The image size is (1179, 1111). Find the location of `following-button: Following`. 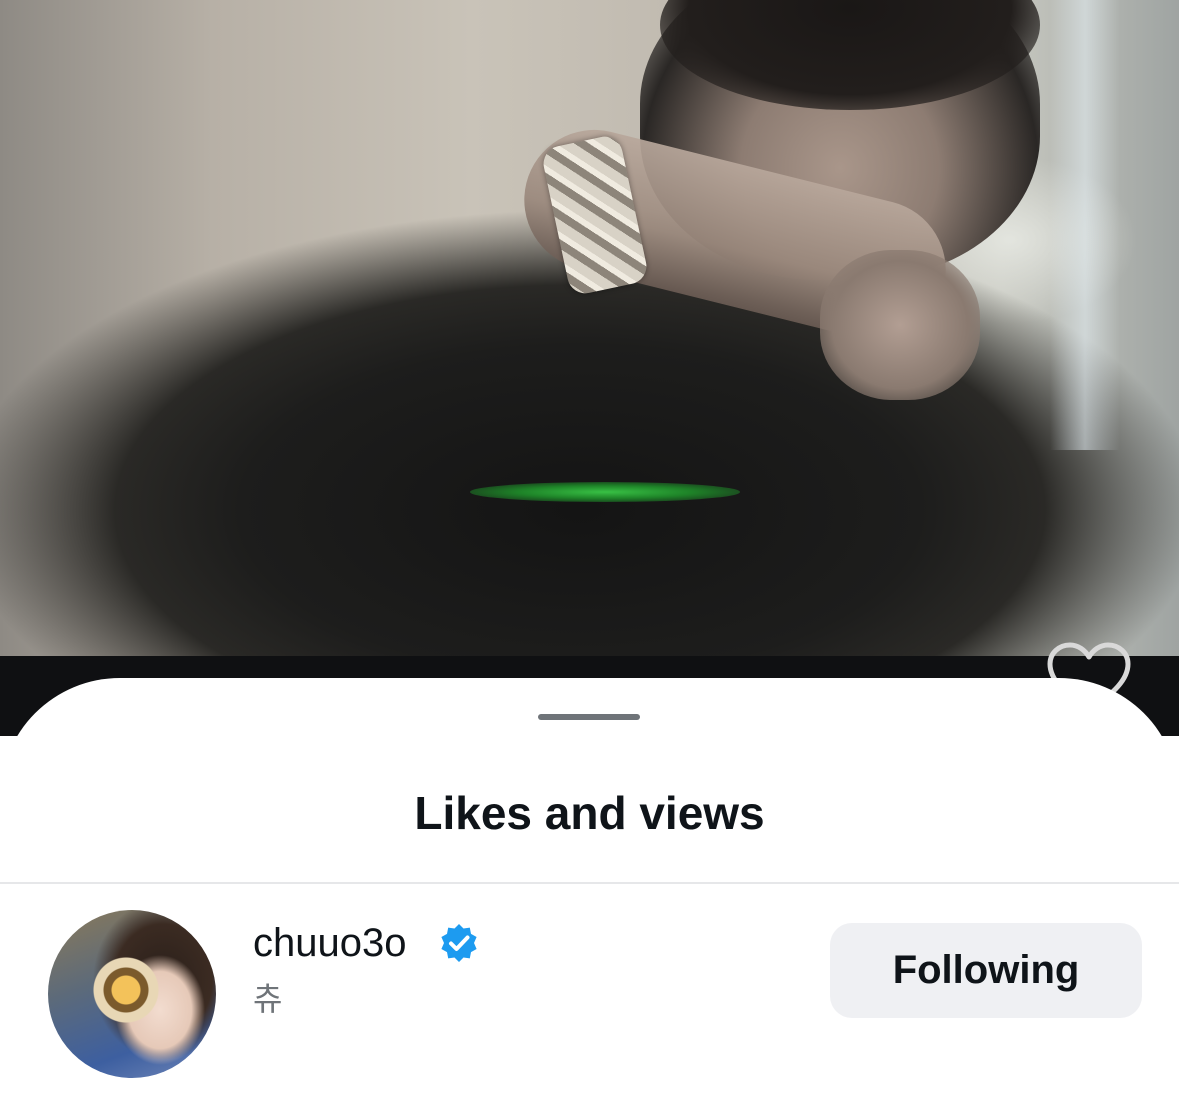

following-button: Following is located at coordinates (986, 970).